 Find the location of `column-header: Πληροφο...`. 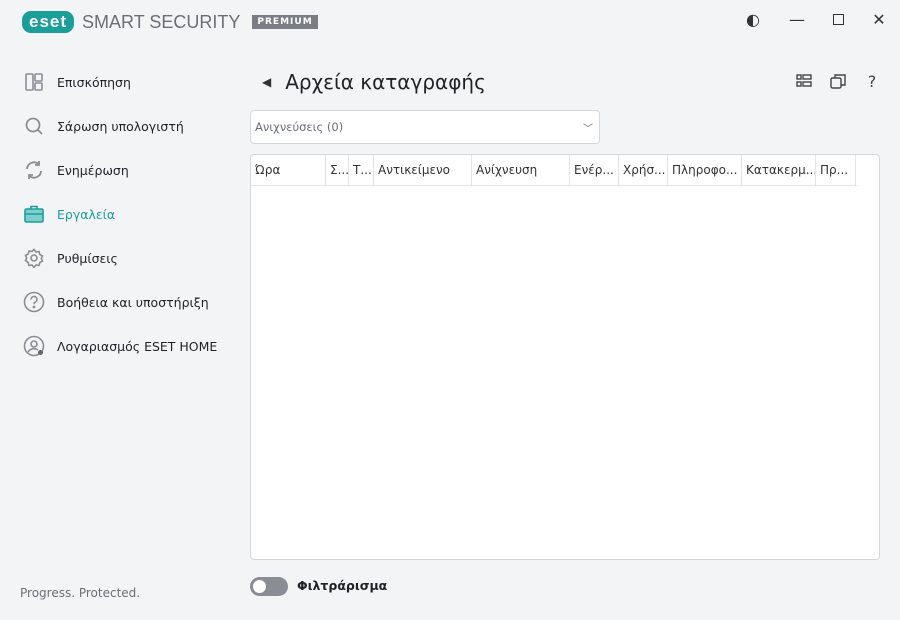

column-header: Πληροφο... is located at coordinates (705, 170).